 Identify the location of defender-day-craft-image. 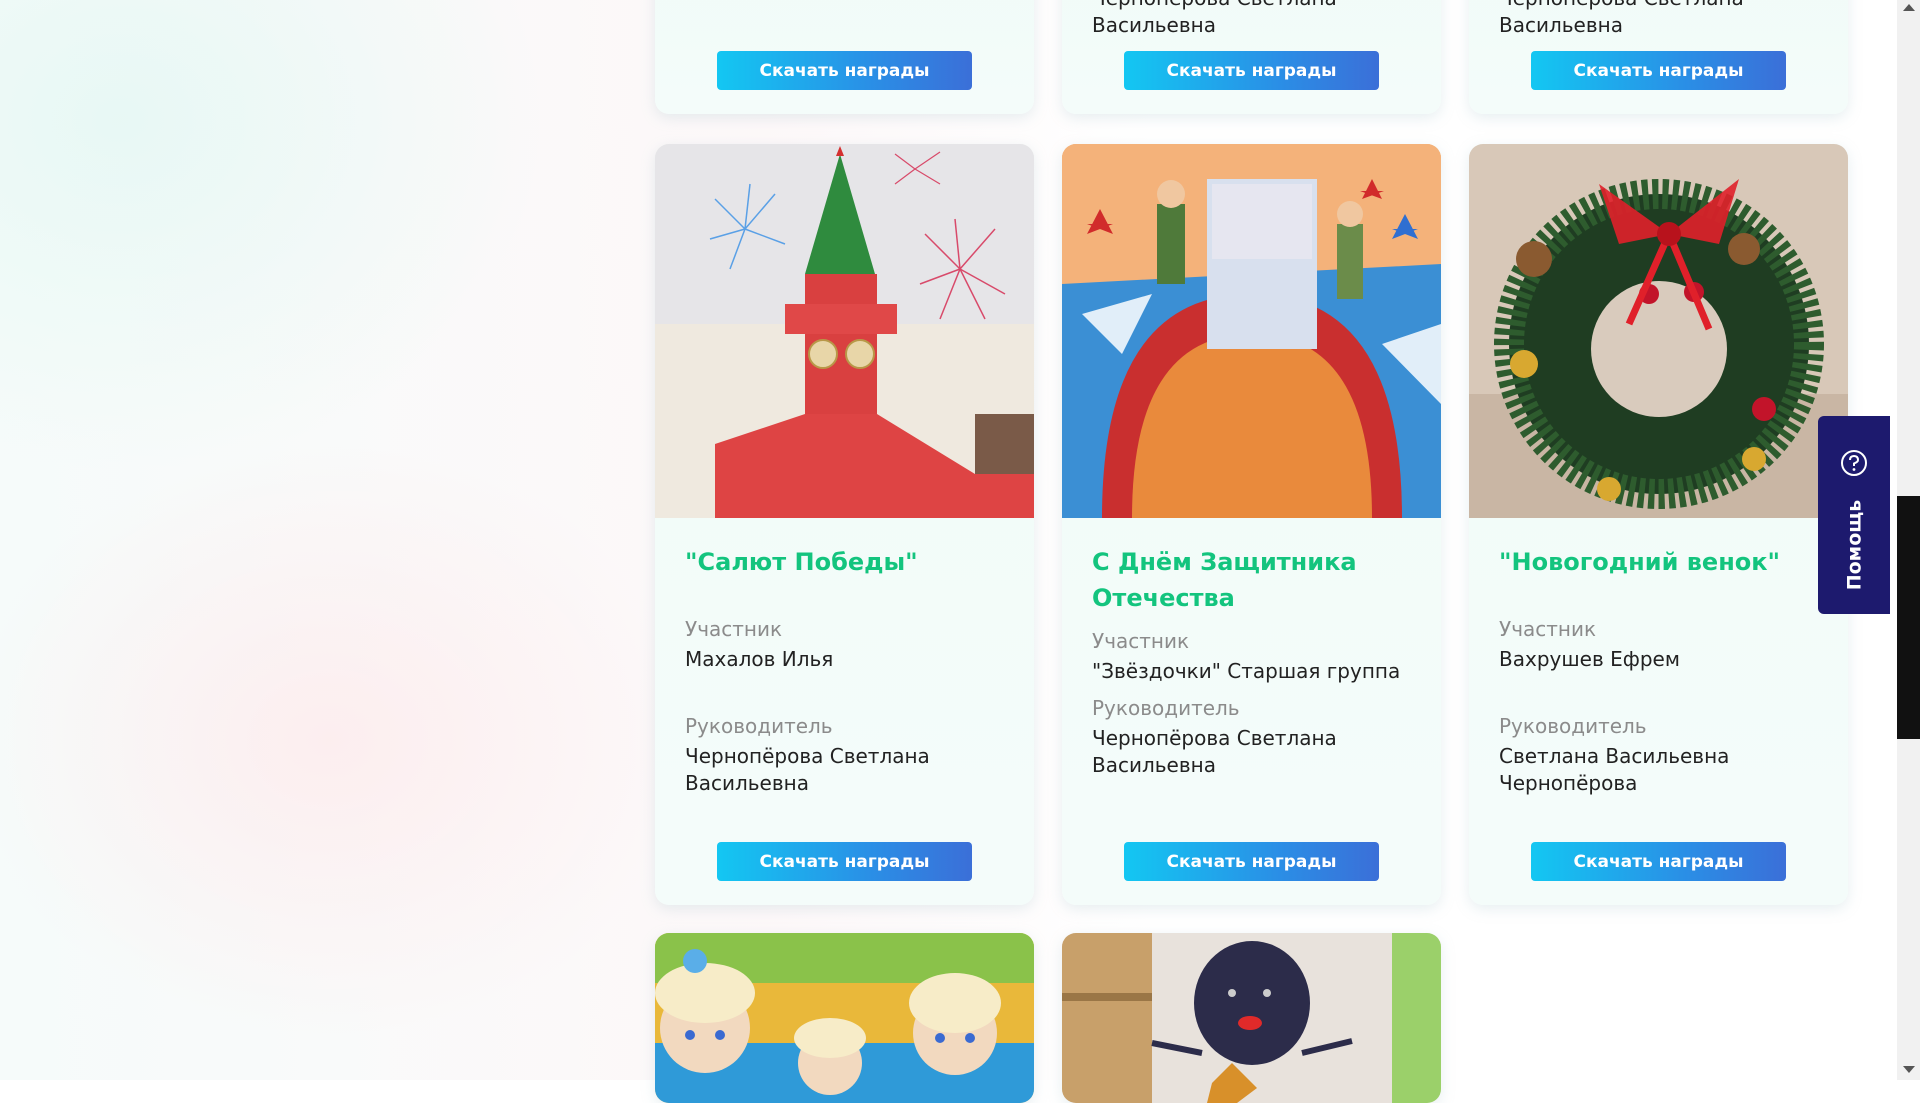
(1251, 331).